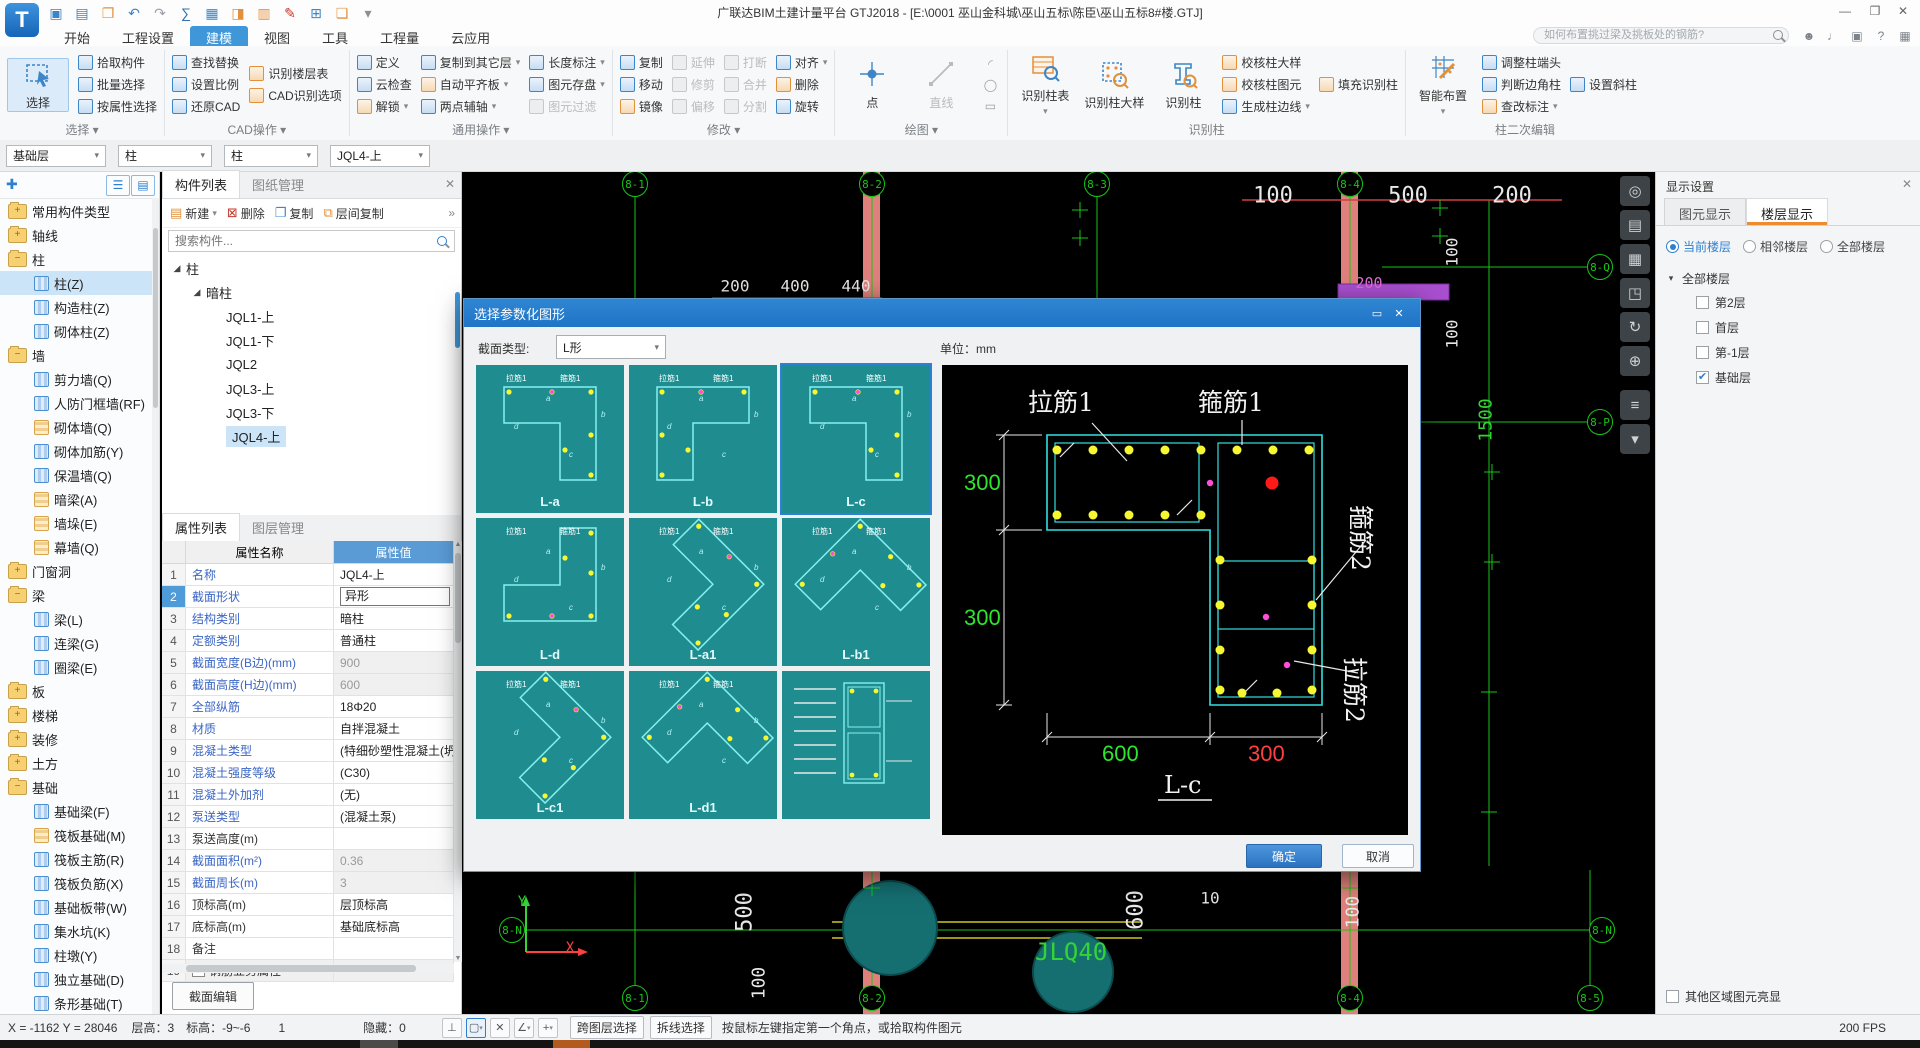  What do you see at coordinates (311, 412) in the screenshot?
I see `component-item-JQL3-下: JQL3-下` at bounding box center [311, 412].